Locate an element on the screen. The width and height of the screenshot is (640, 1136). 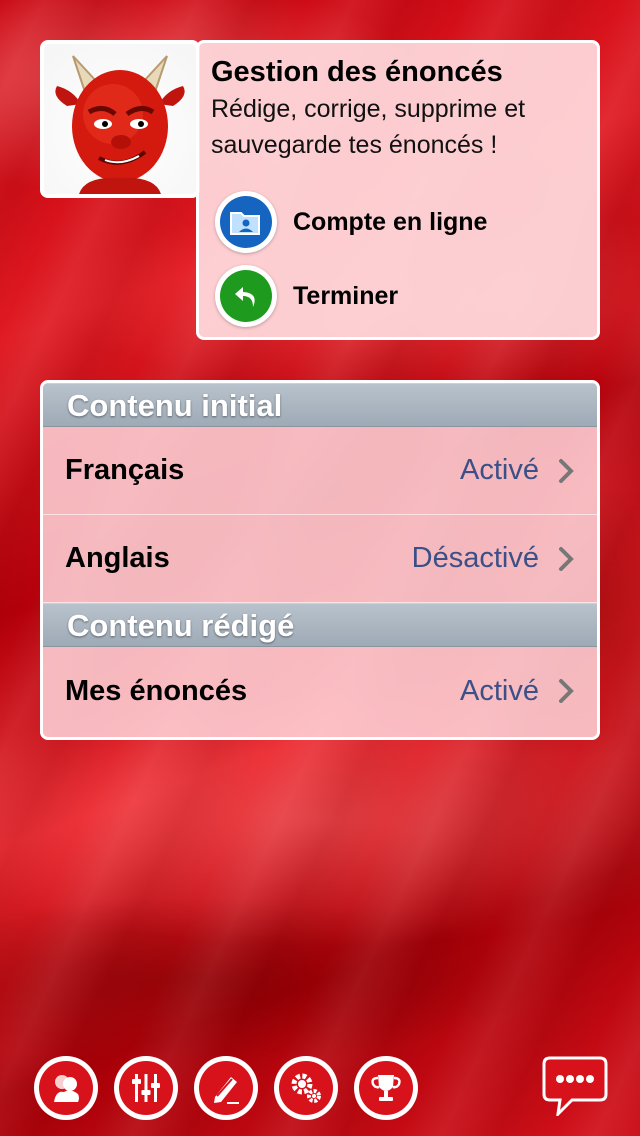
gears-icon is located at coordinates (306, 1088).